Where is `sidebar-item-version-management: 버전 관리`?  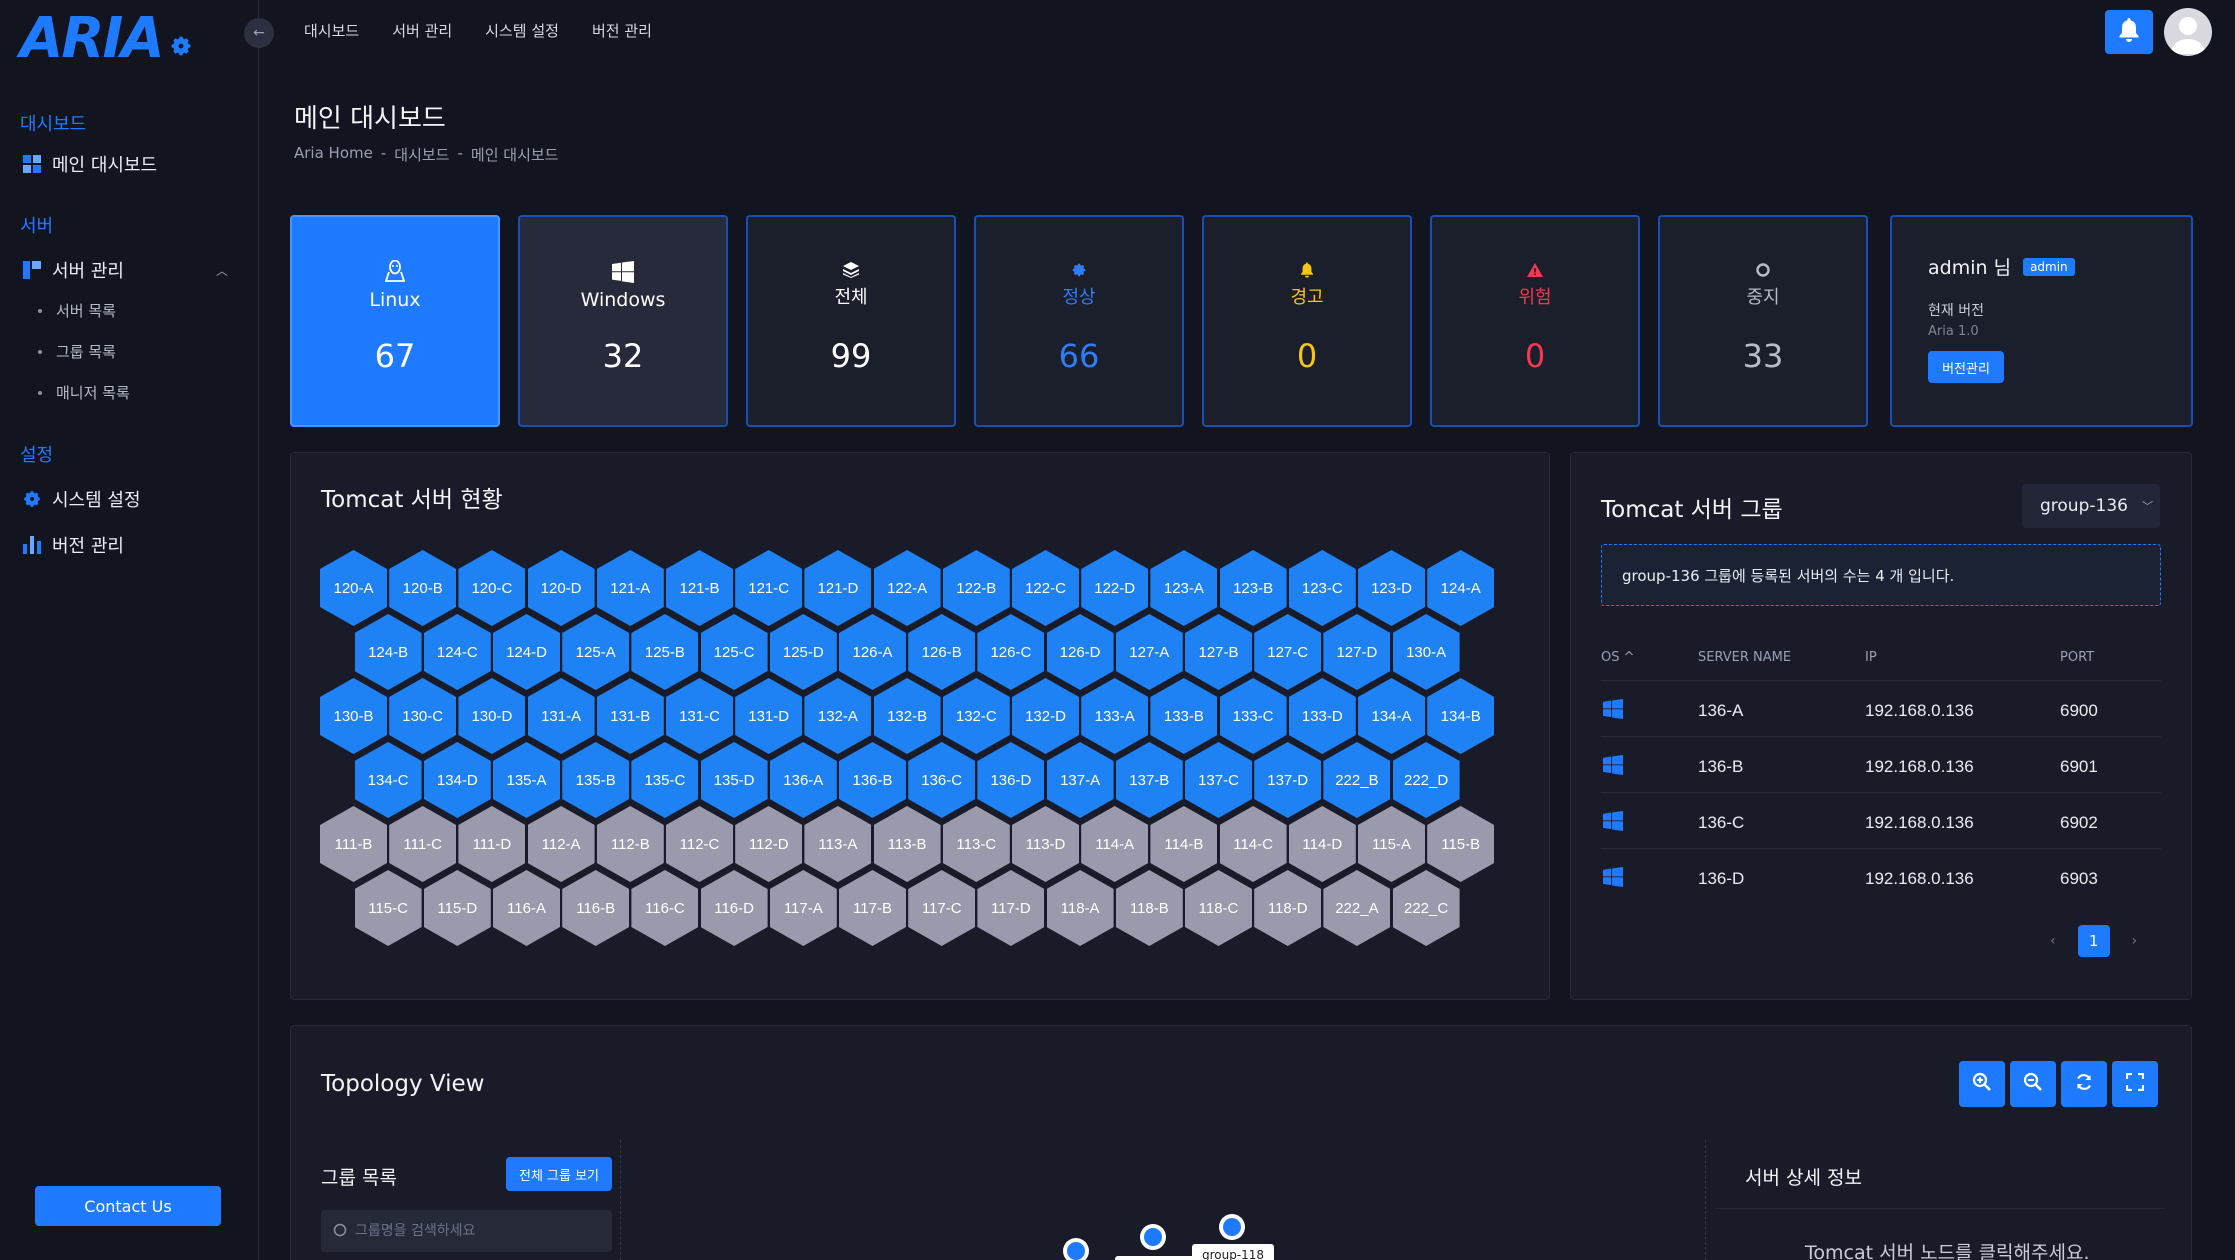 sidebar-item-version-management: 버전 관리 is located at coordinates (73, 545).